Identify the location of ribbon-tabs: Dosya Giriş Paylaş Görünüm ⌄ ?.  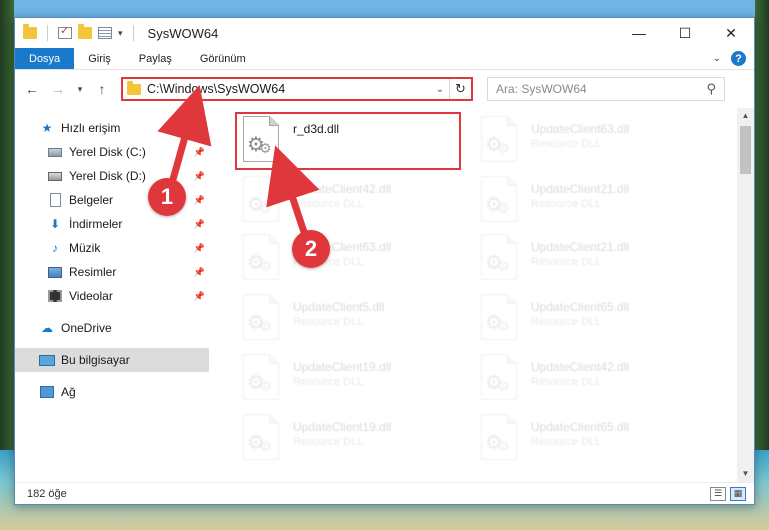
(384, 59).